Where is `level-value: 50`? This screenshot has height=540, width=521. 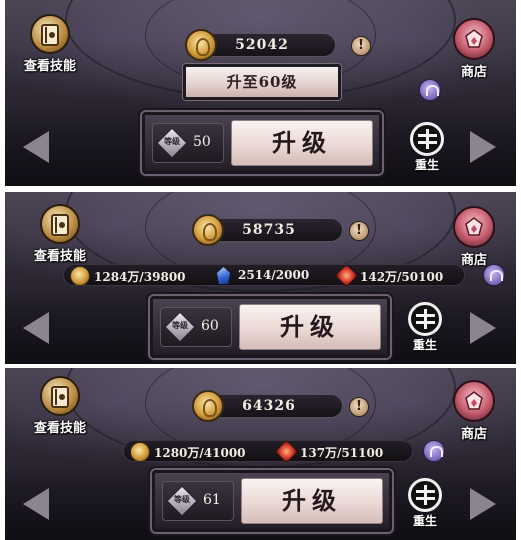 level-value: 50 is located at coordinates (202, 142).